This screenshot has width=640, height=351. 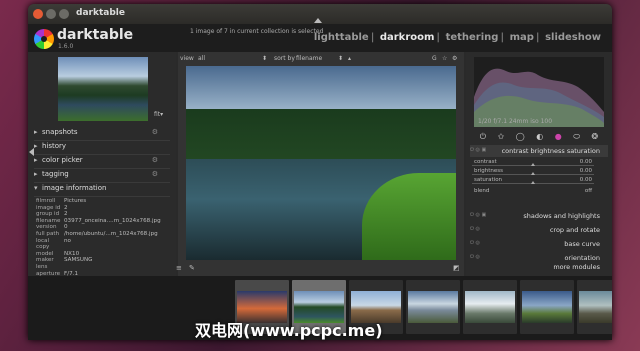 I want to click on blend-value: off, so click(x=588, y=191).